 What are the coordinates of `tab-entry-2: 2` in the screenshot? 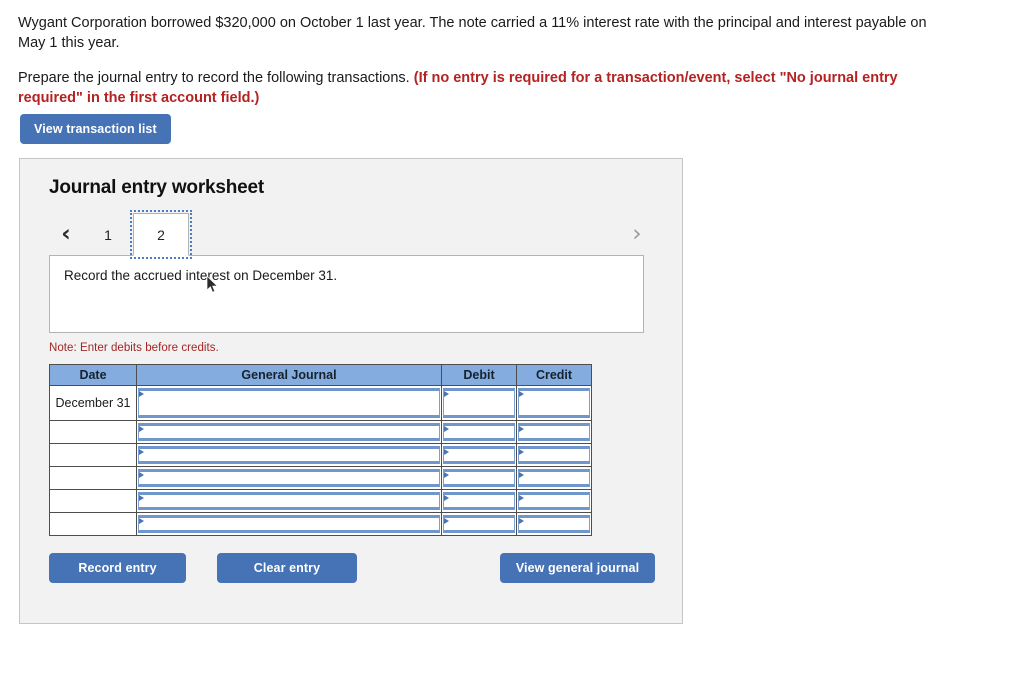 It's located at (161, 235).